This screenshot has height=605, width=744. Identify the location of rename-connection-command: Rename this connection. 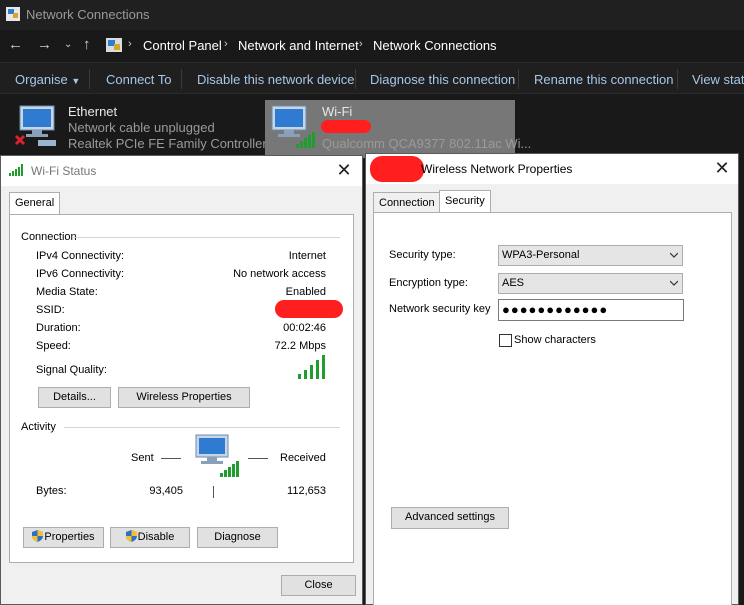
(603, 79).